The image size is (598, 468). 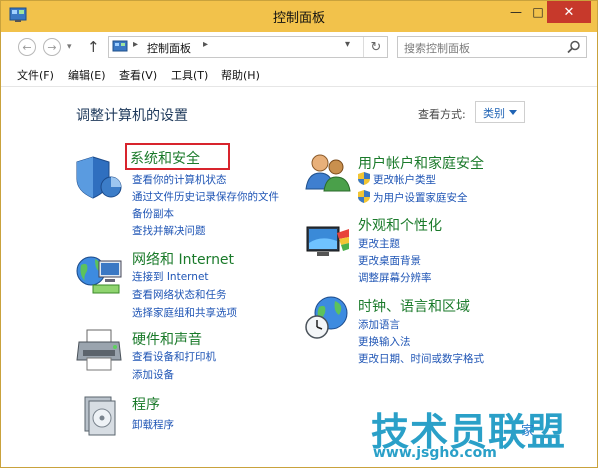 I want to click on navigation-bar: ← → ▾ ↑ ▸ 控制面板 ▸ ▾ ↻ 搜索控制面板, so click(x=299, y=47).